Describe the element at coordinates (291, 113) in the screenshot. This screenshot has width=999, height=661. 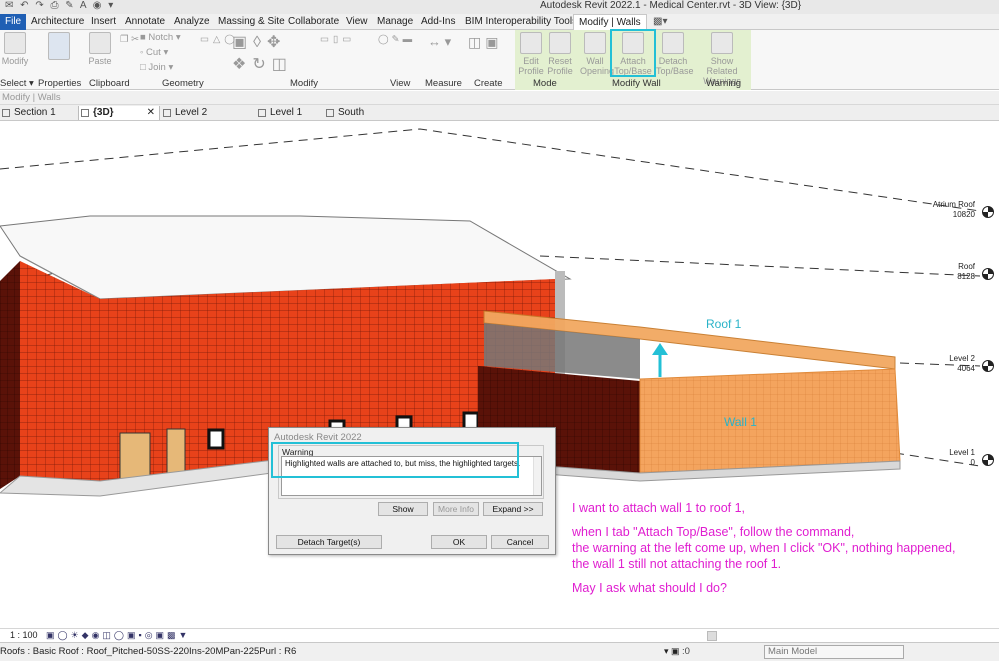
I see `view-tab-level-1: Level 1` at that location.